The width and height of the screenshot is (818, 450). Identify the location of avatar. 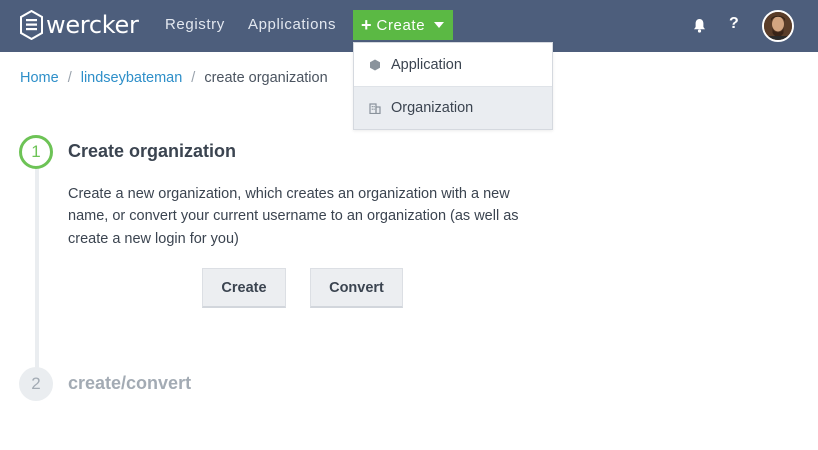
(778, 26).